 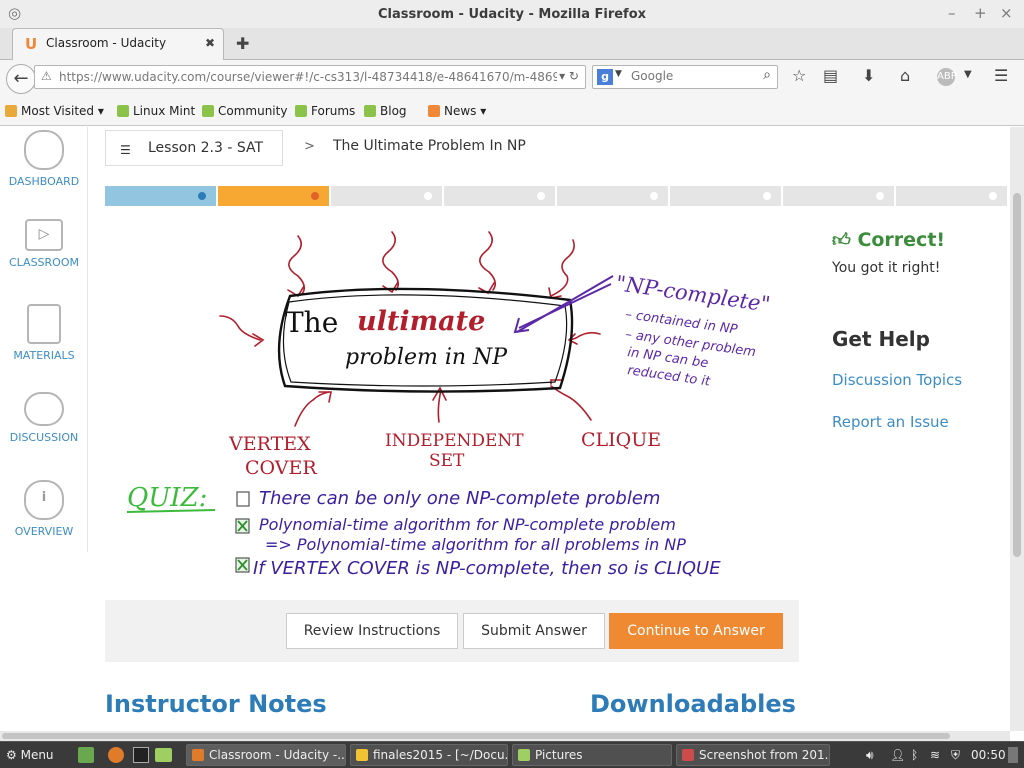 What do you see at coordinates (799, 75) in the screenshot?
I see `bookmark-star-icon: ☆` at bounding box center [799, 75].